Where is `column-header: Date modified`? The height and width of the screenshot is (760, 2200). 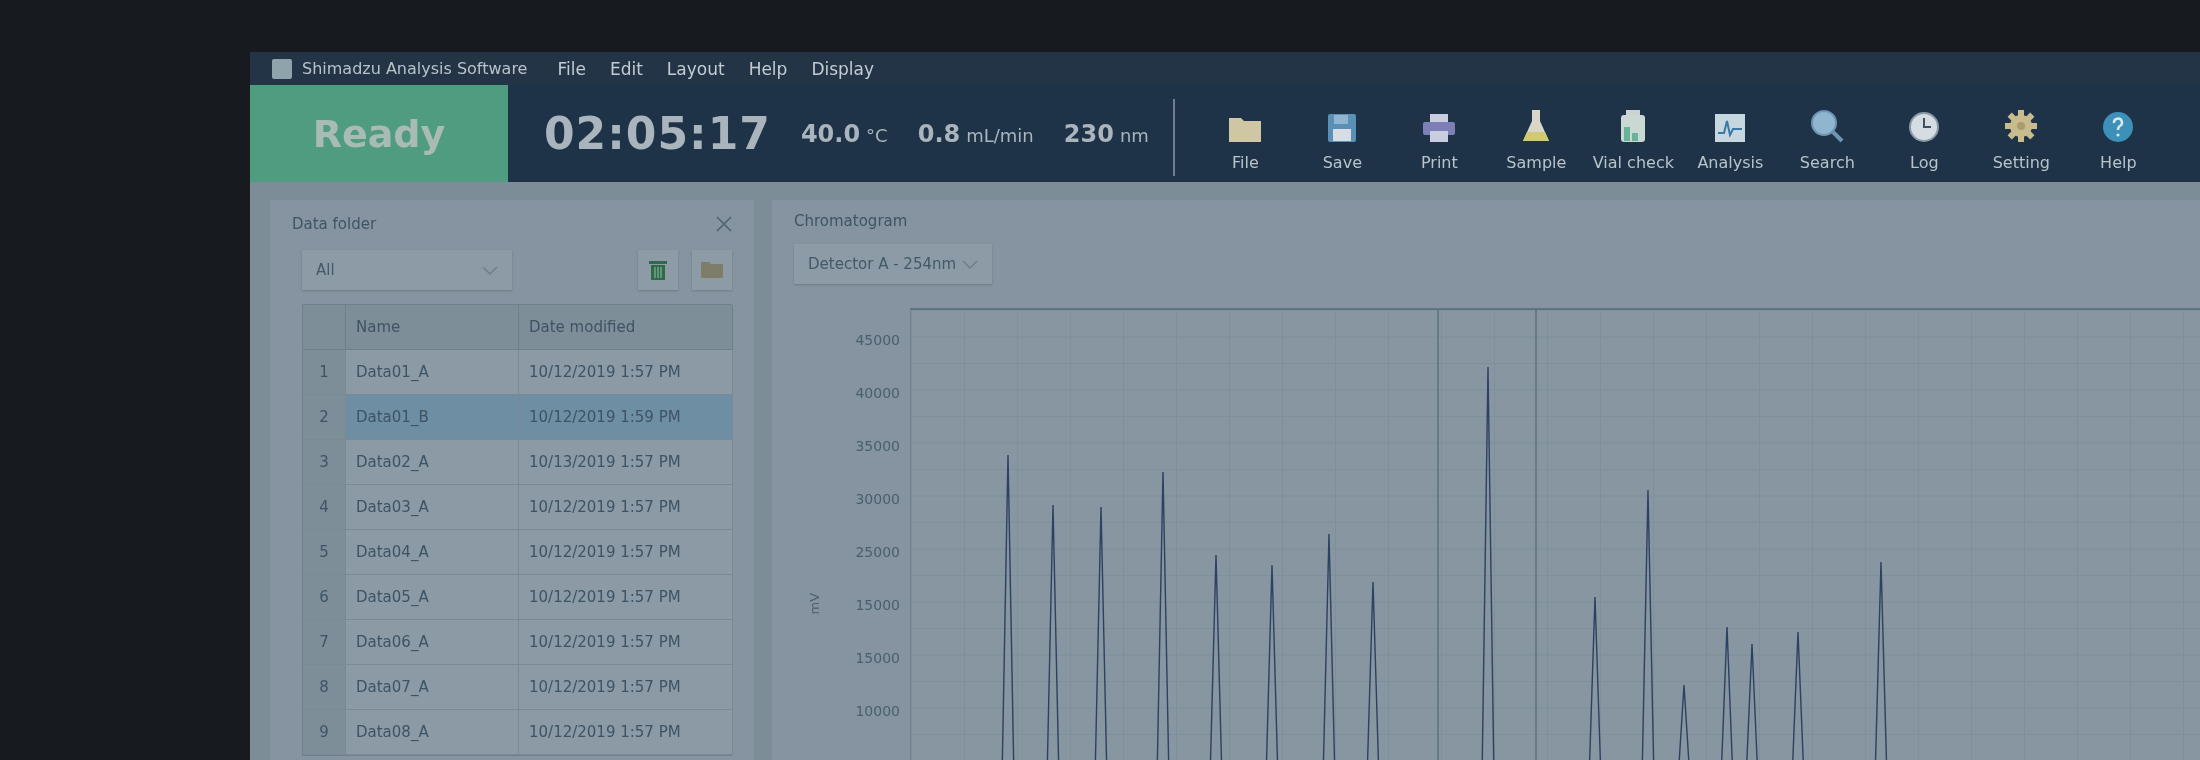 column-header: Date modified is located at coordinates (626, 327).